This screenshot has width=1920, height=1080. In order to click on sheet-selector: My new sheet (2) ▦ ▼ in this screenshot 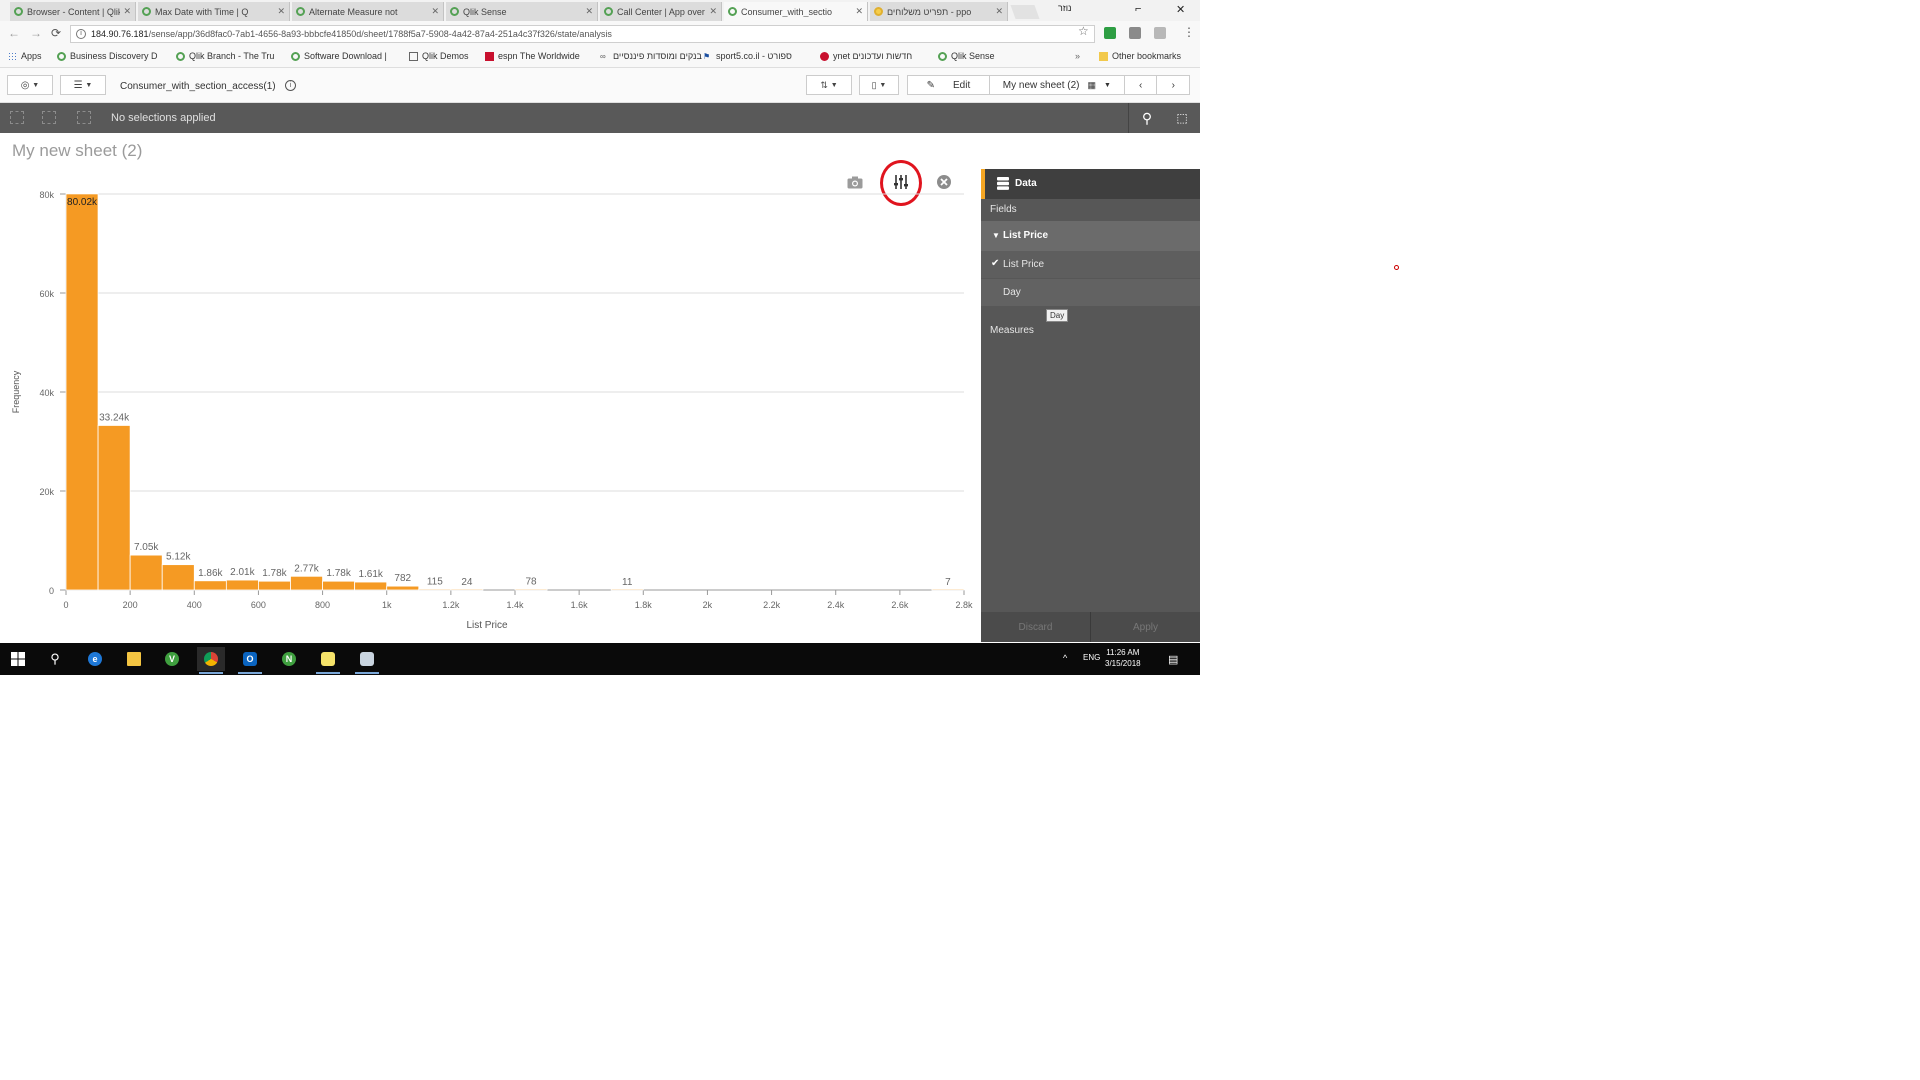, I will do `click(1057, 85)`.